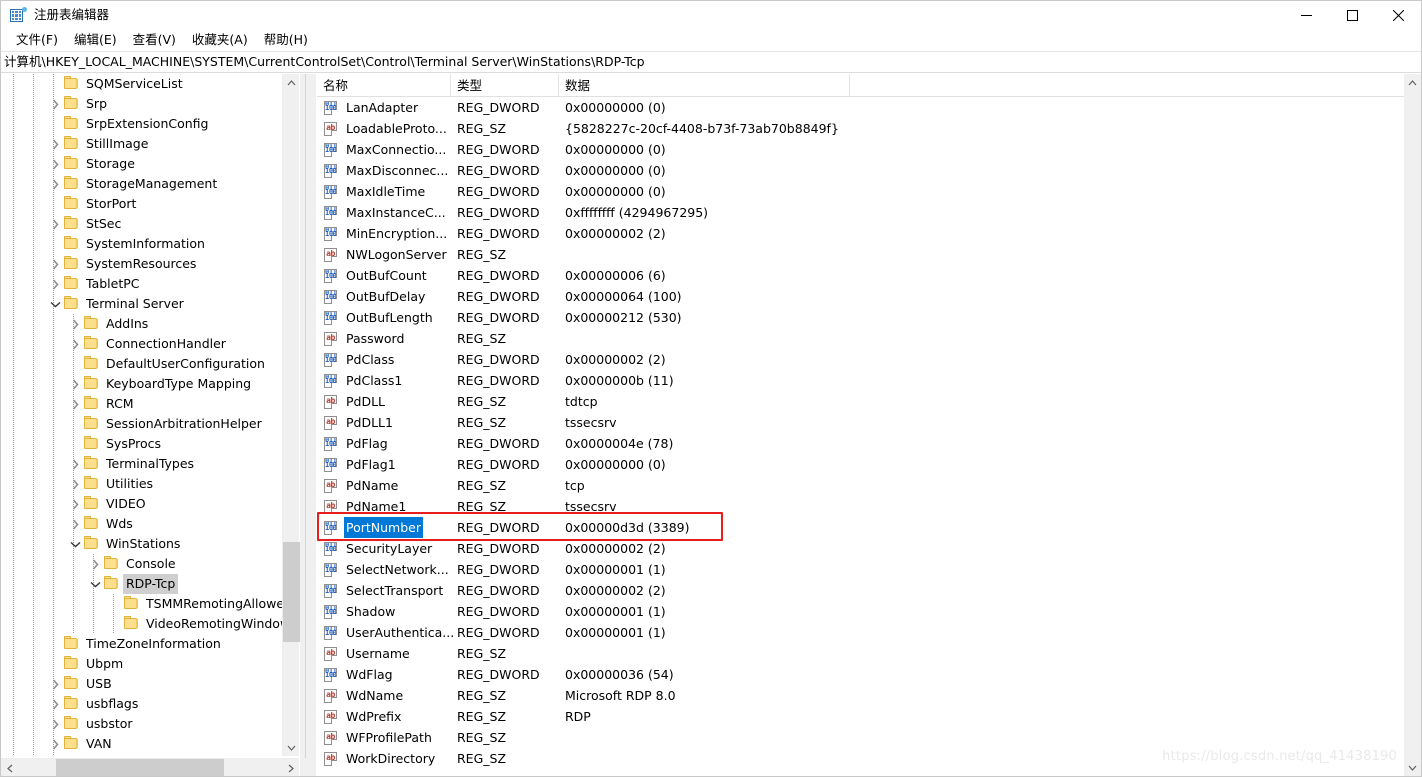 The height and width of the screenshot is (777, 1422). What do you see at coordinates (154, 40) in the screenshot?
I see `menu-view: 查看(V)` at bounding box center [154, 40].